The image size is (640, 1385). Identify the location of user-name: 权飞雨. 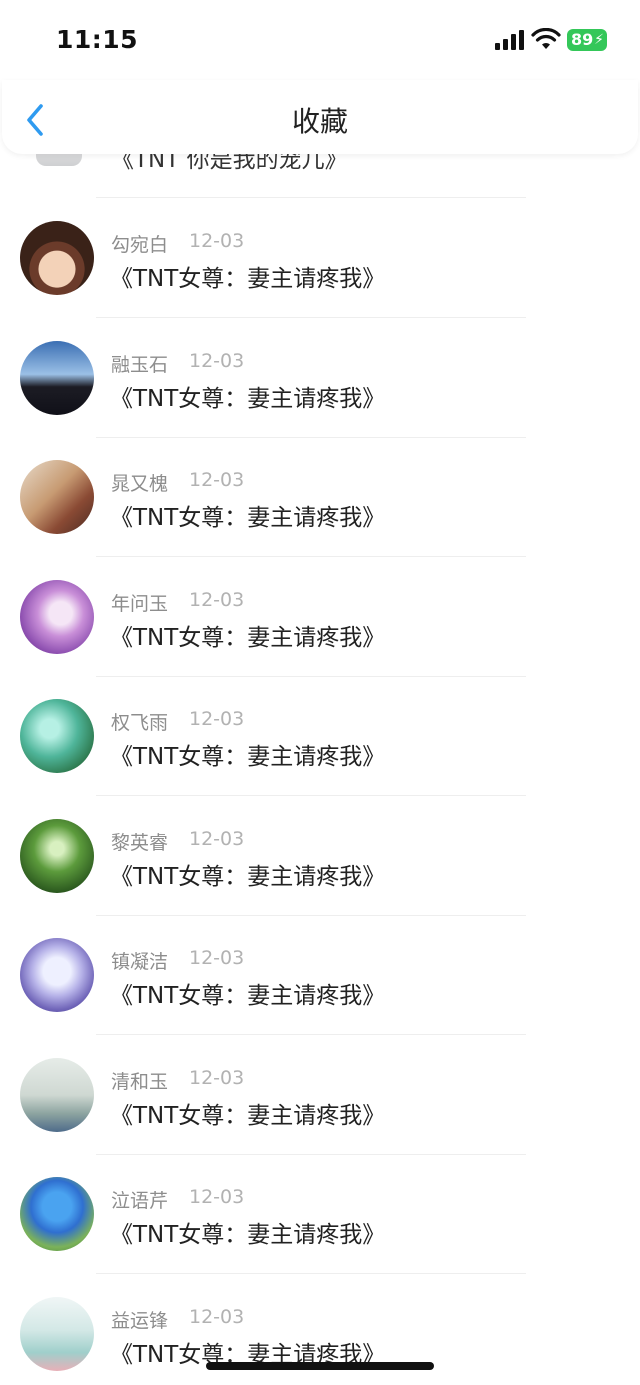
(140, 723).